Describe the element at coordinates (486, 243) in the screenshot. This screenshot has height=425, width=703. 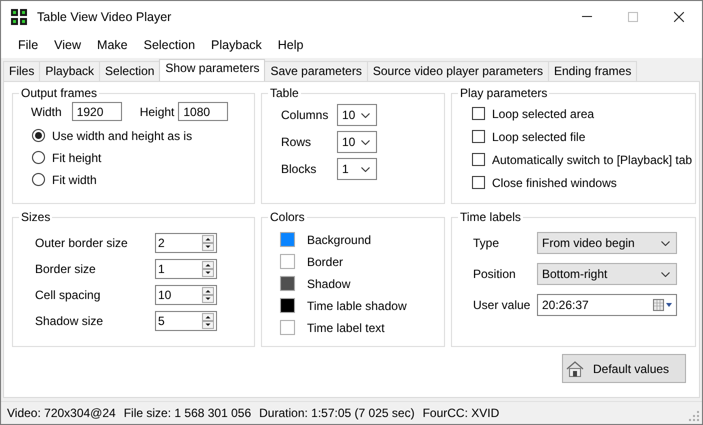
I see `field-label: Type` at that location.